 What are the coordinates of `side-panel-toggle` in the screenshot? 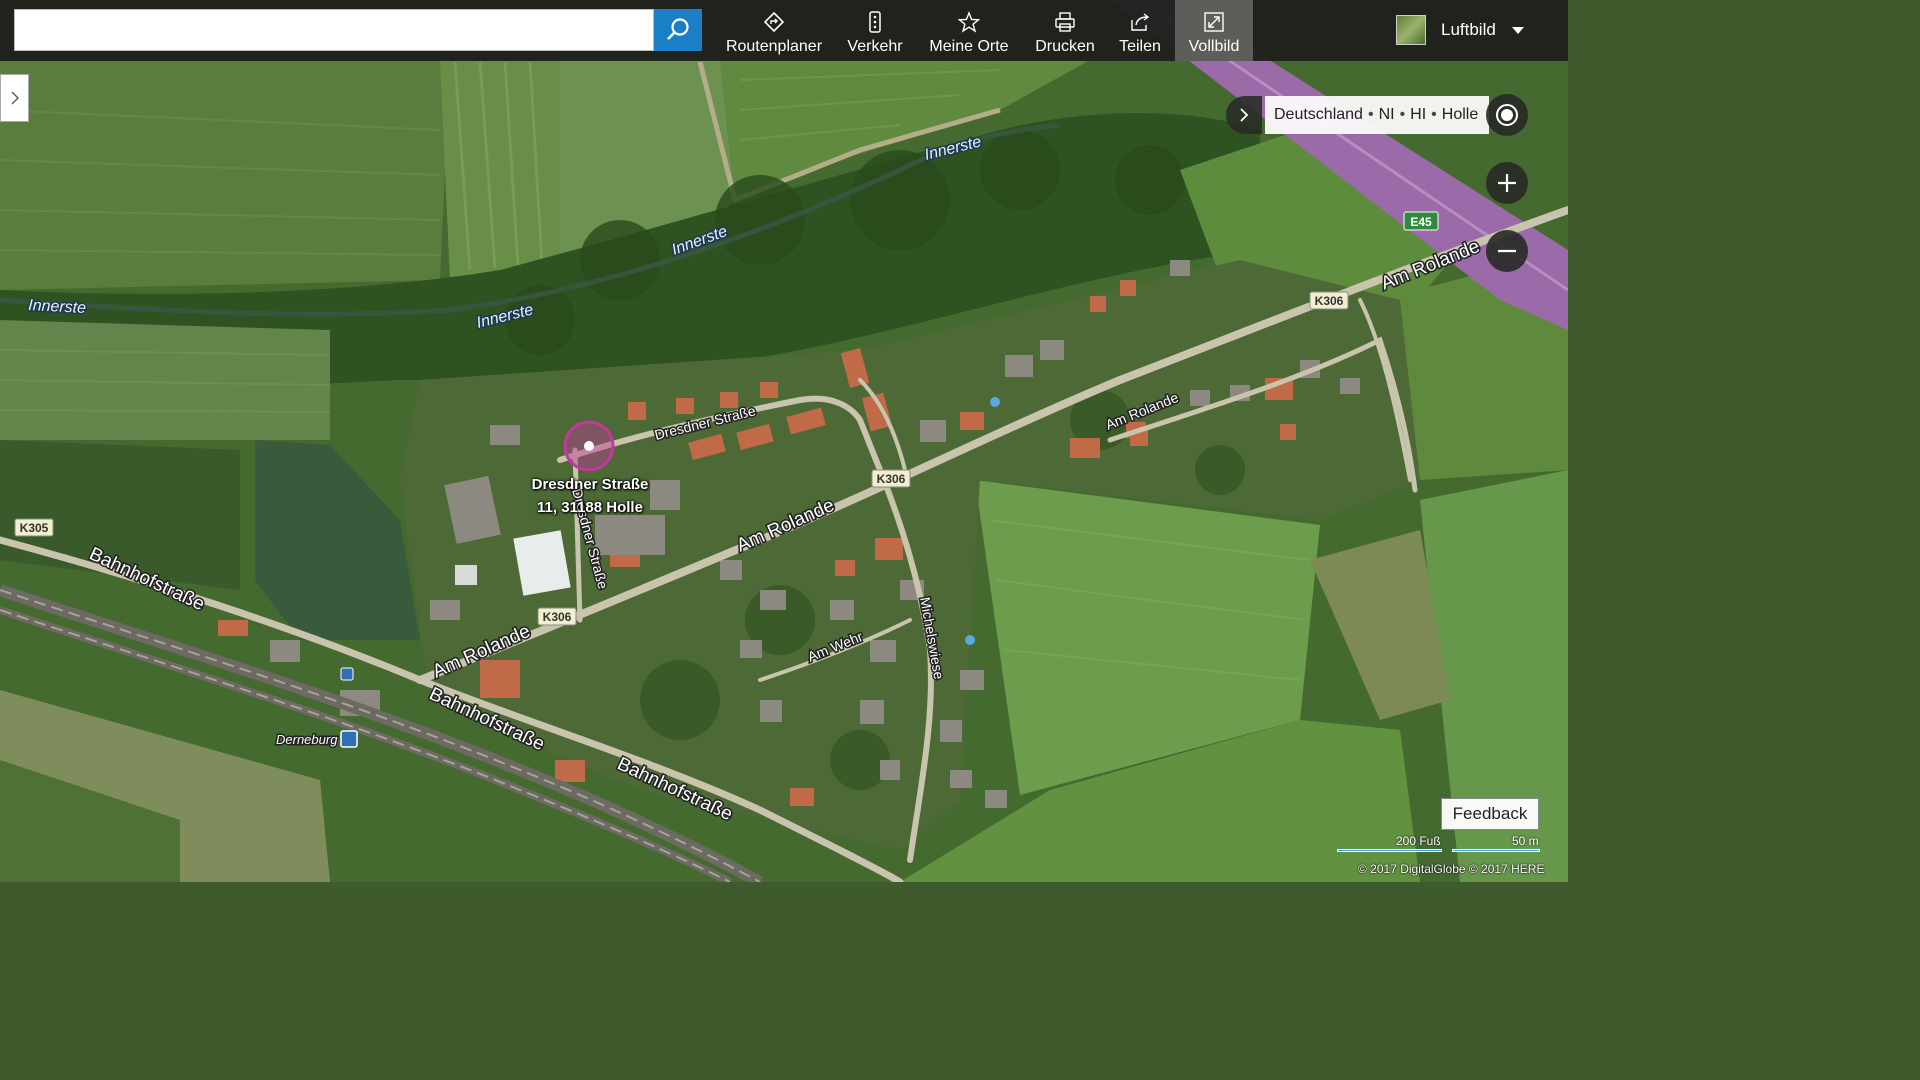 It's located at (14, 98).